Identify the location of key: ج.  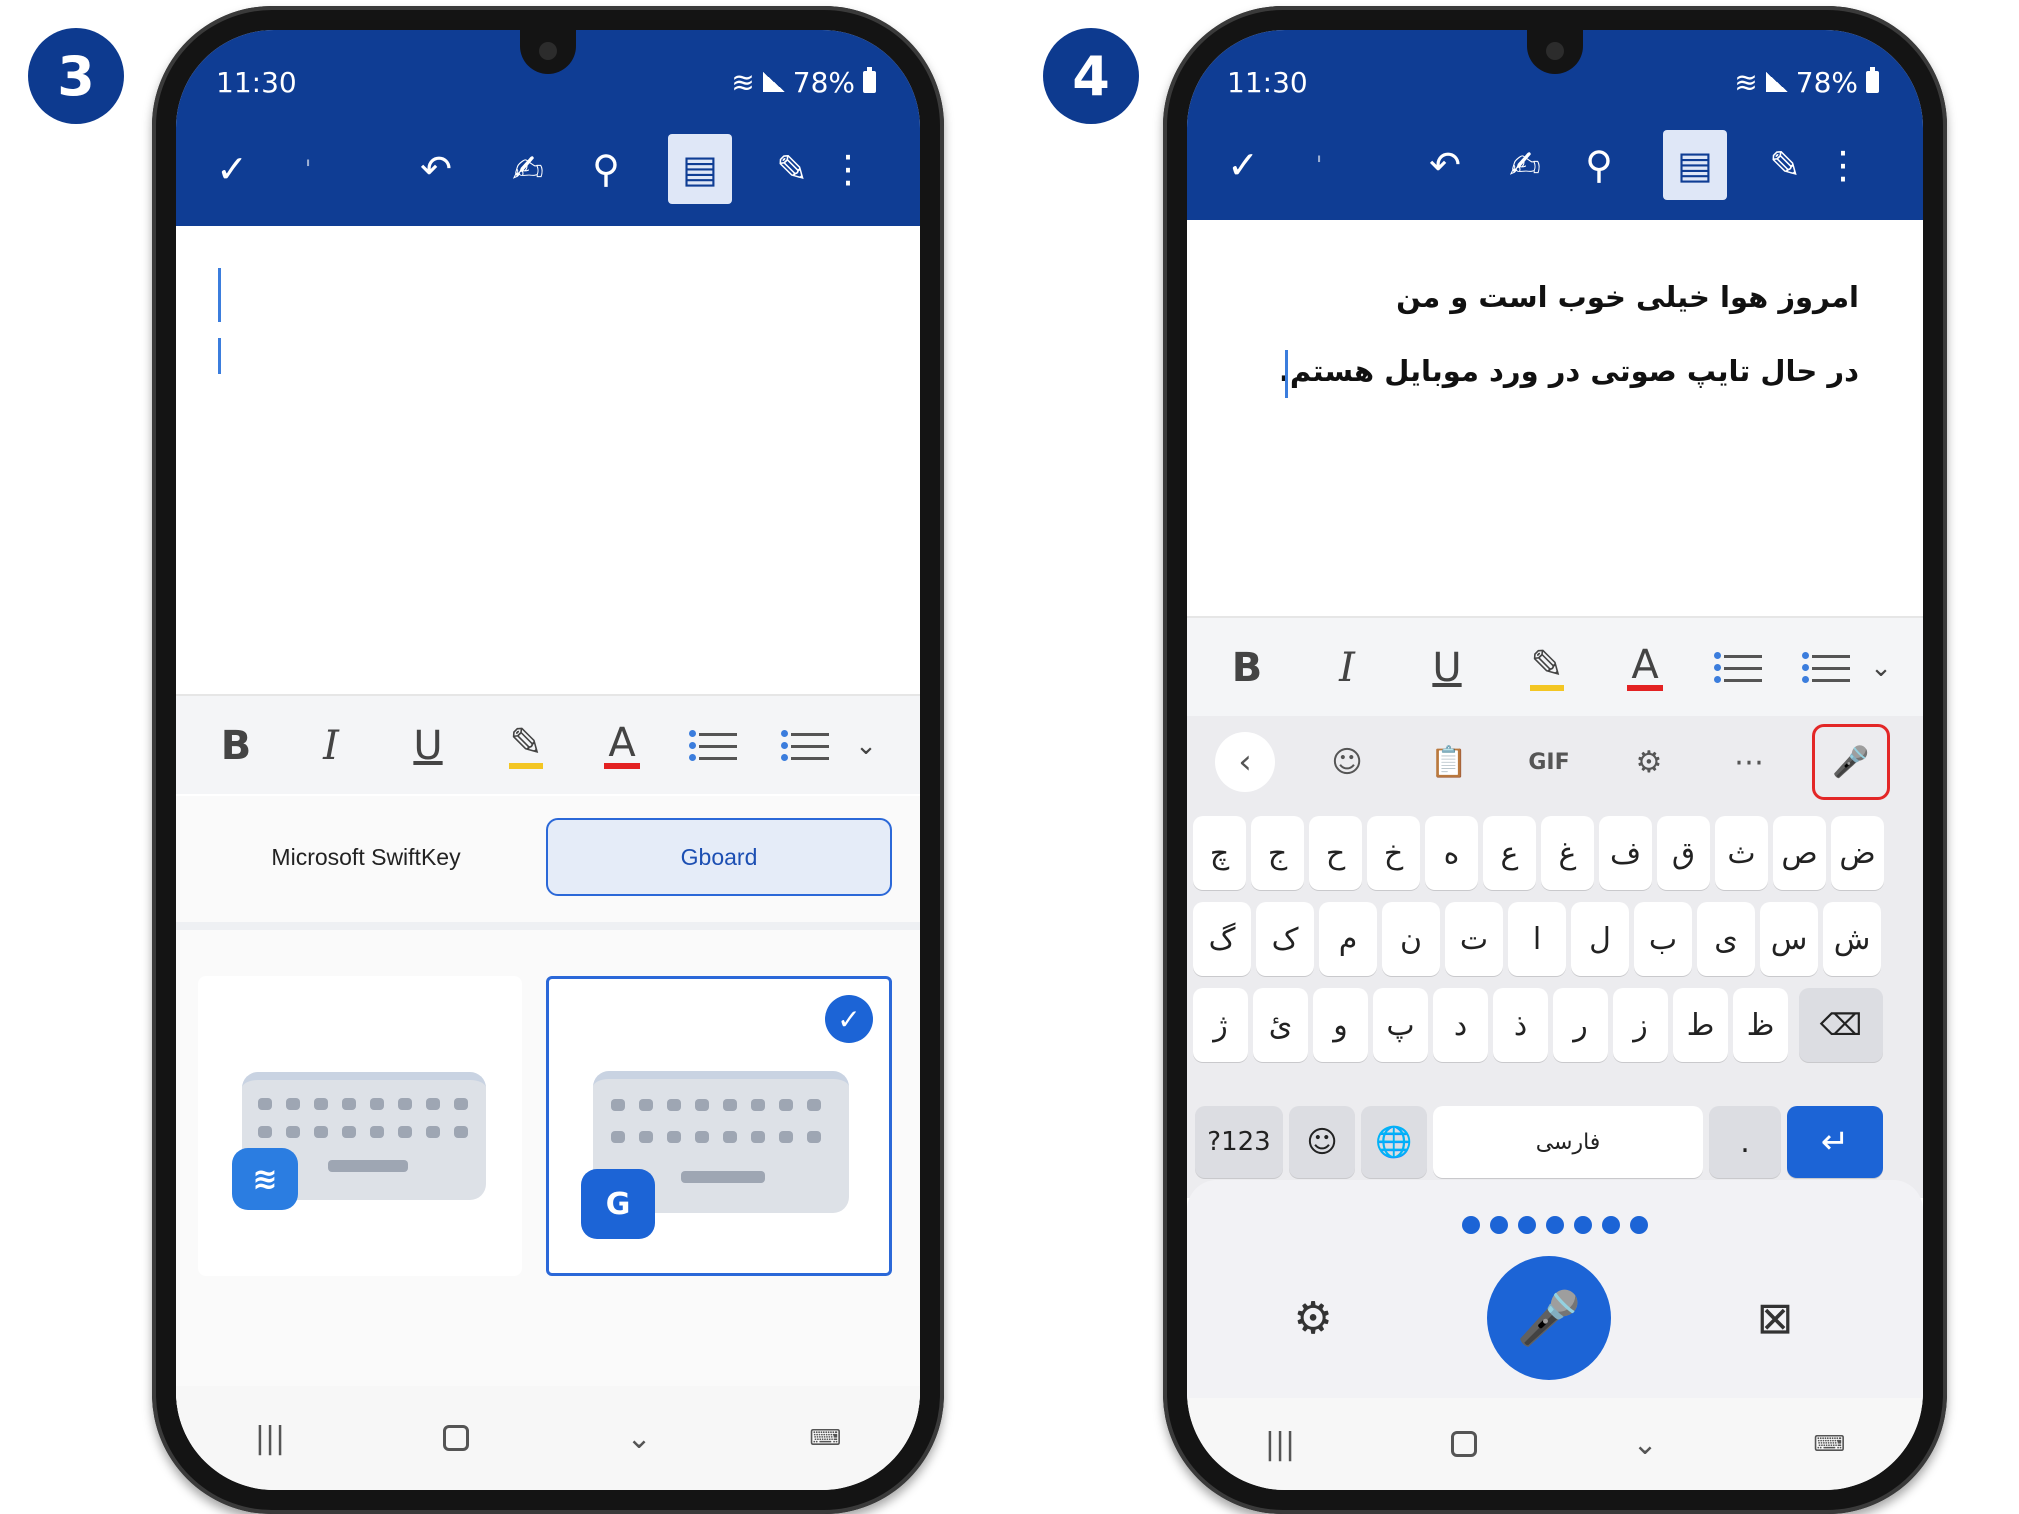
(1277, 853).